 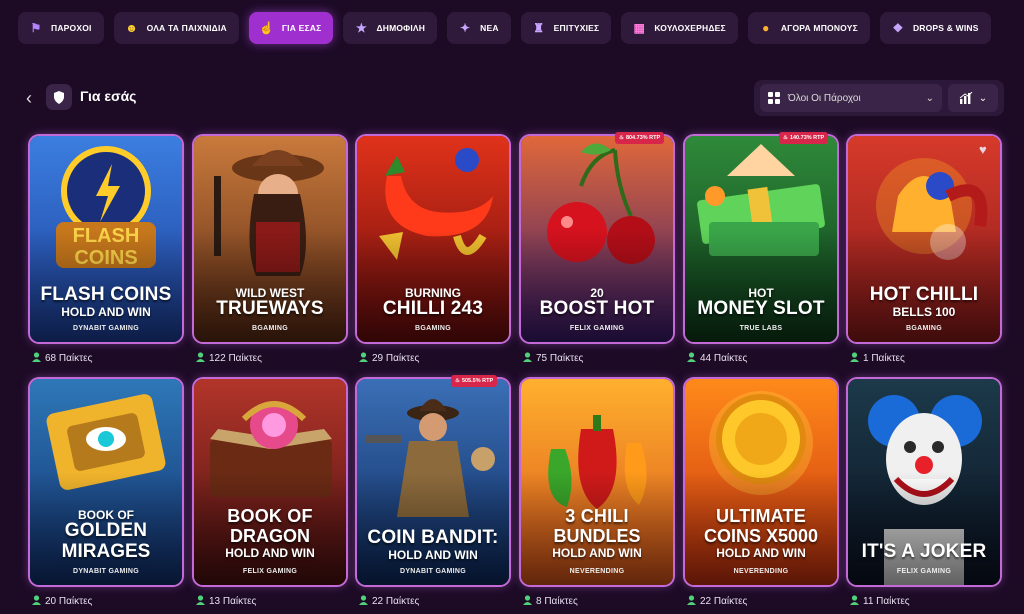 What do you see at coordinates (270, 239) in the screenshot?
I see `game-card: WILD WEST TRUEWAYS BGAMING` at bounding box center [270, 239].